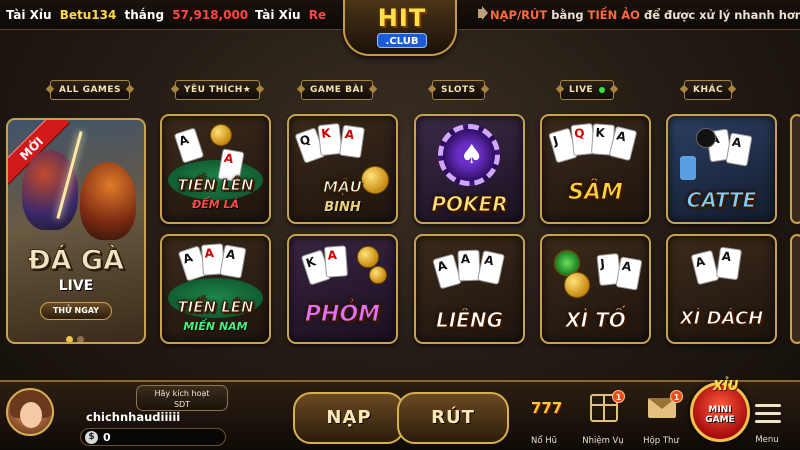 The image size is (800, 450). Describe the element at coordinates (581, 90) in the screenshot. I see `tab-label: LIVE` at that location.